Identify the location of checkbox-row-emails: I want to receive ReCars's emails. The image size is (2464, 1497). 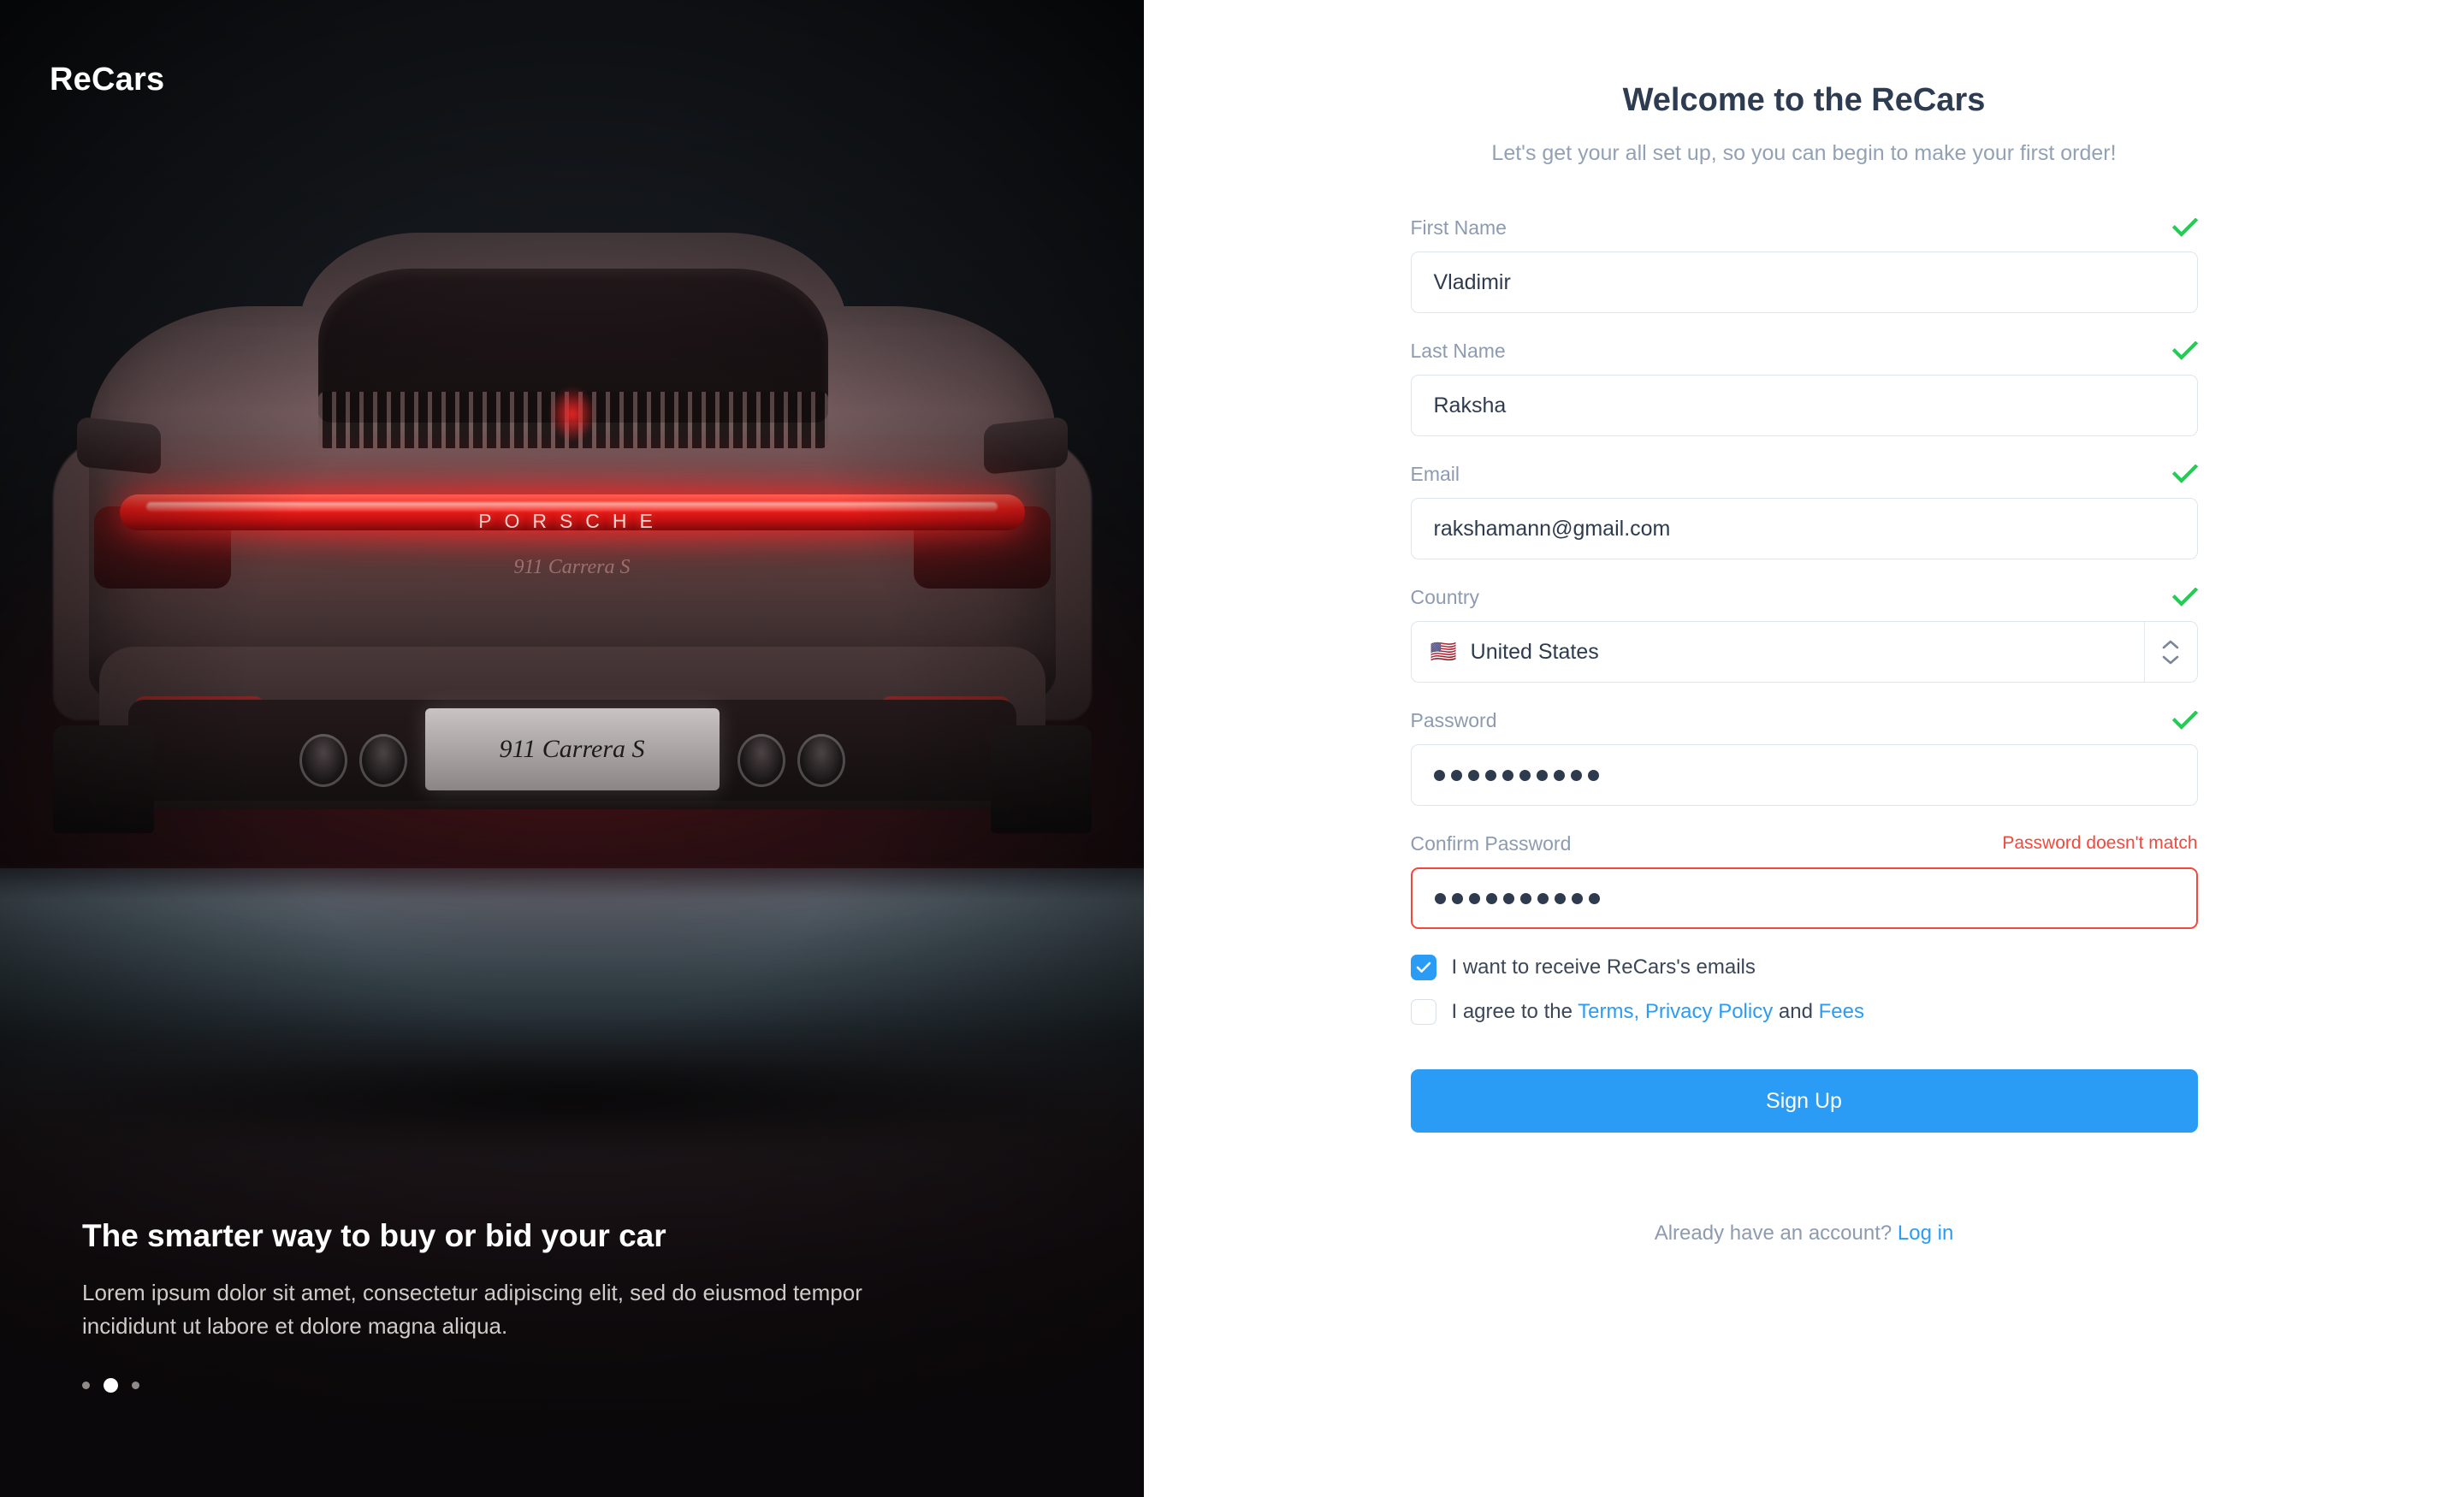
(1804, 967).